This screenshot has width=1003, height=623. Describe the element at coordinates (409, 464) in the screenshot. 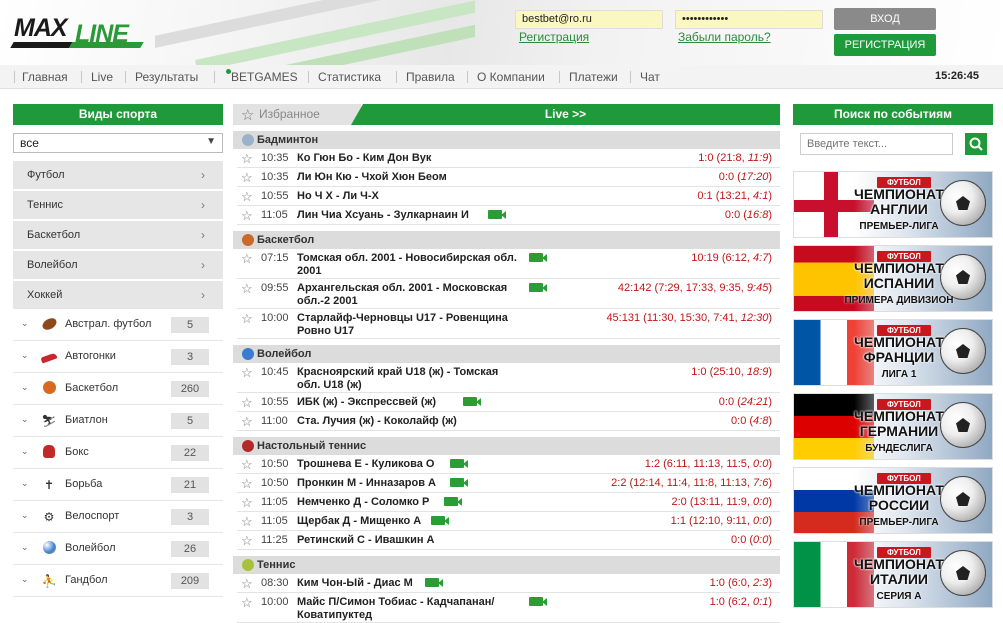

I see `event-teams: Трошнева Е - Куликова О` at that location.